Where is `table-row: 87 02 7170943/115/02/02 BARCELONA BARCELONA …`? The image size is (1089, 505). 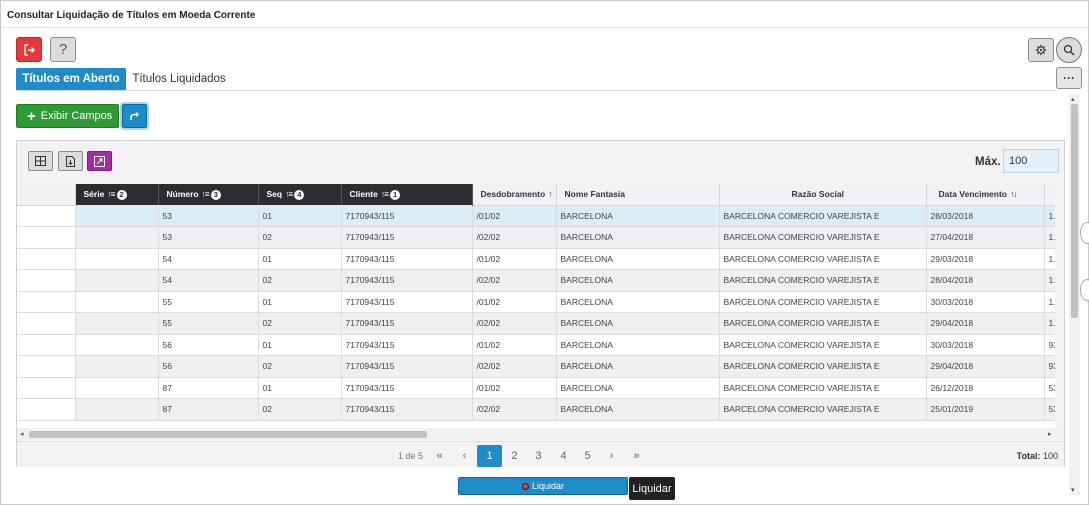 table-row: 87 02 7170943/115/02/02 BARCELONA BARCELONA … is located at coordinates (536, 409).